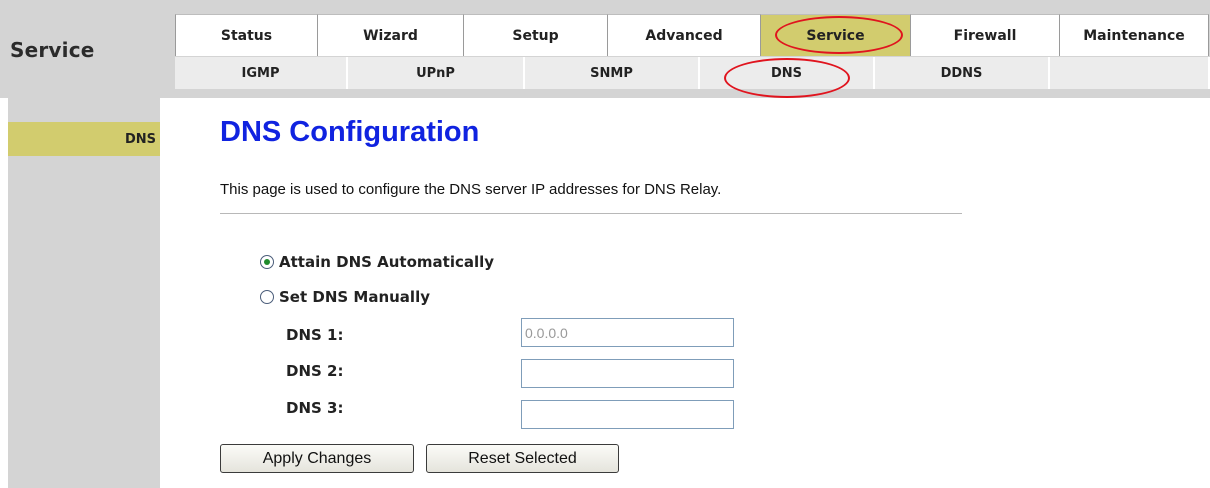  Describe the element at coordinates (261, 73) in the screenshot. I see `subtab-igmp: IGMP` at that location.